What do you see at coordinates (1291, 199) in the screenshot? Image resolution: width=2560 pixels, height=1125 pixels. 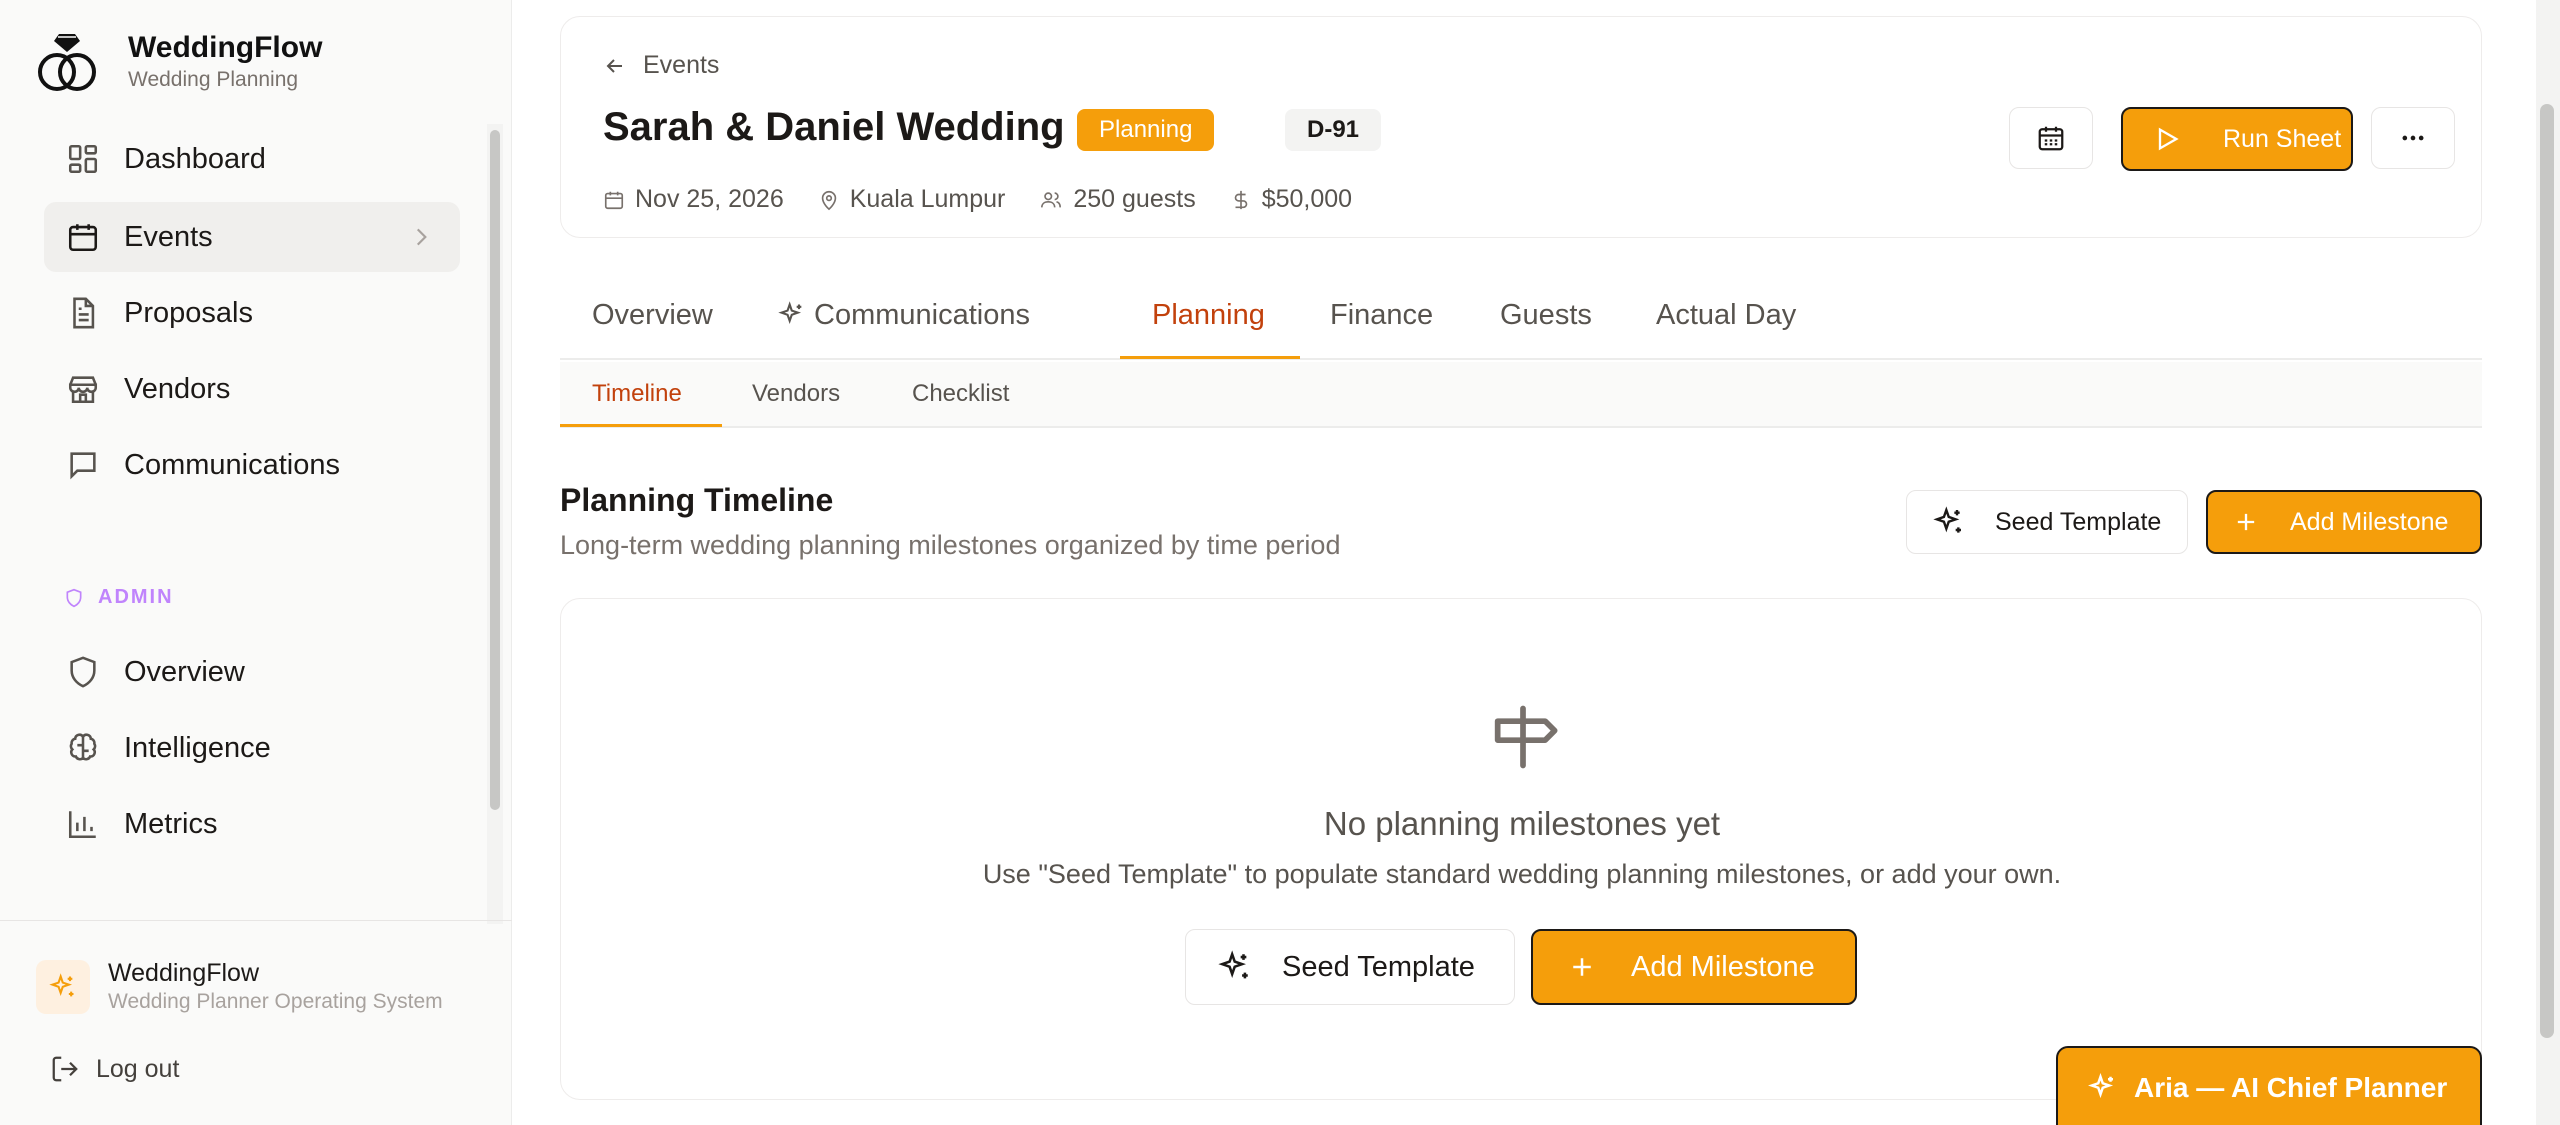 I see `event-budget: $50,000` at bounding box center [1291, 199].